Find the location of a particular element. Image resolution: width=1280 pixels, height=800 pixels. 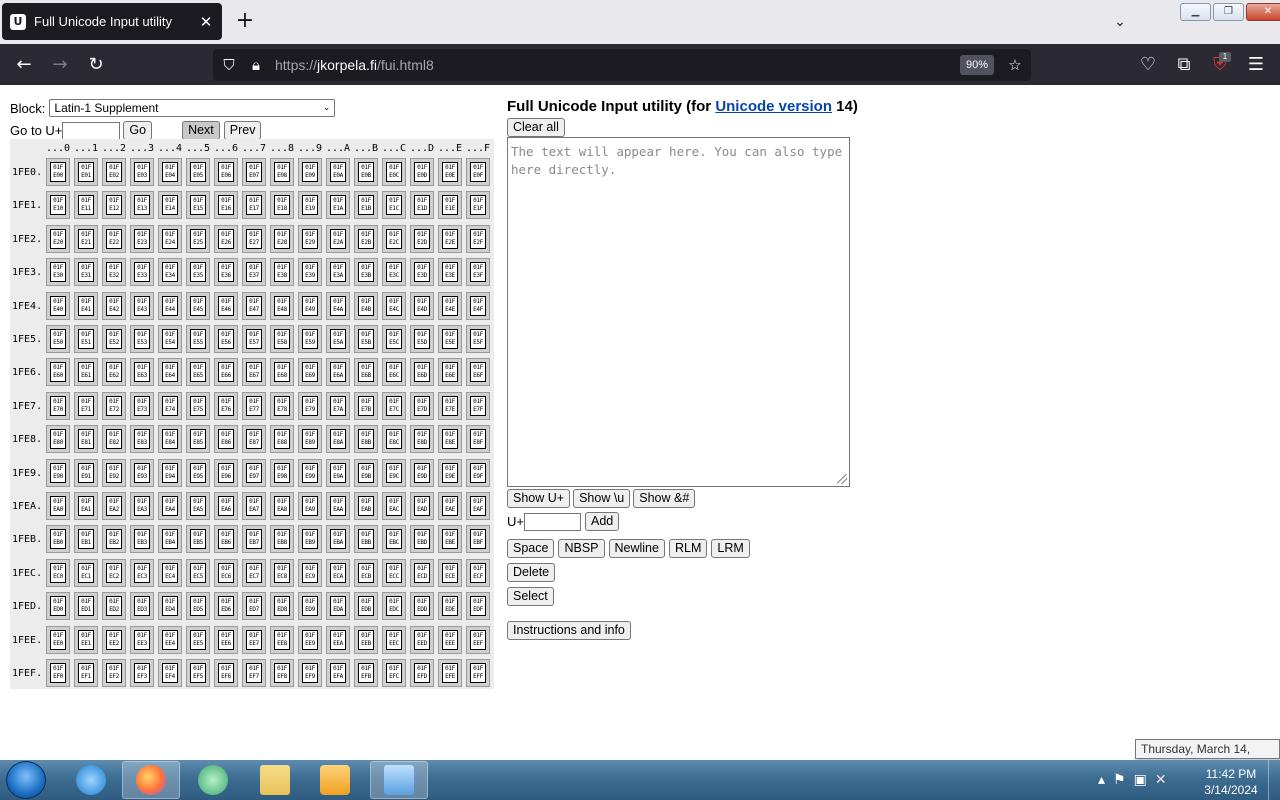

clear-all-button: Clear all is located at coordinates (536, 127).